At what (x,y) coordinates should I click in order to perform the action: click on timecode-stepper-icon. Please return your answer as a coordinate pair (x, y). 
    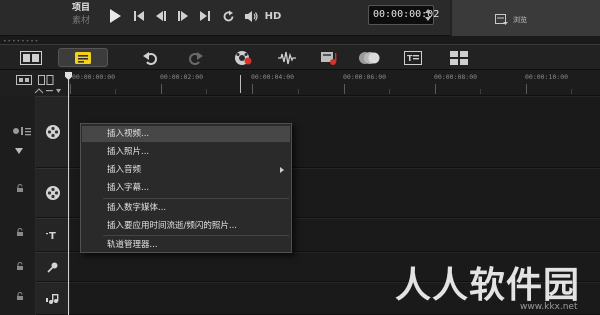
    Looking at the image, I should click on (428, 15).